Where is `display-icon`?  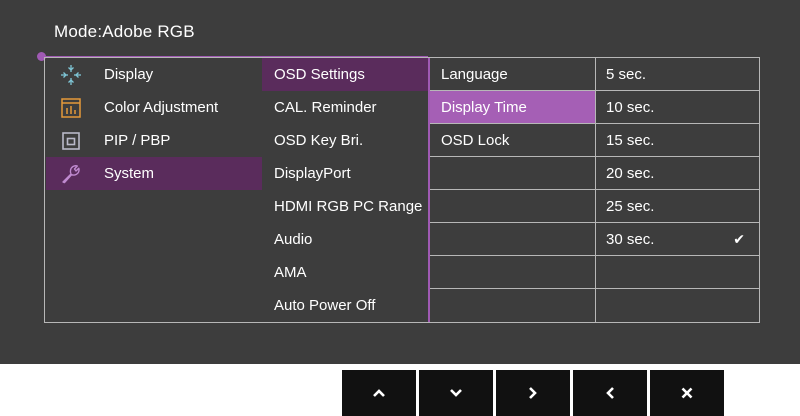 display-icon is located at coordinates (71, 75).